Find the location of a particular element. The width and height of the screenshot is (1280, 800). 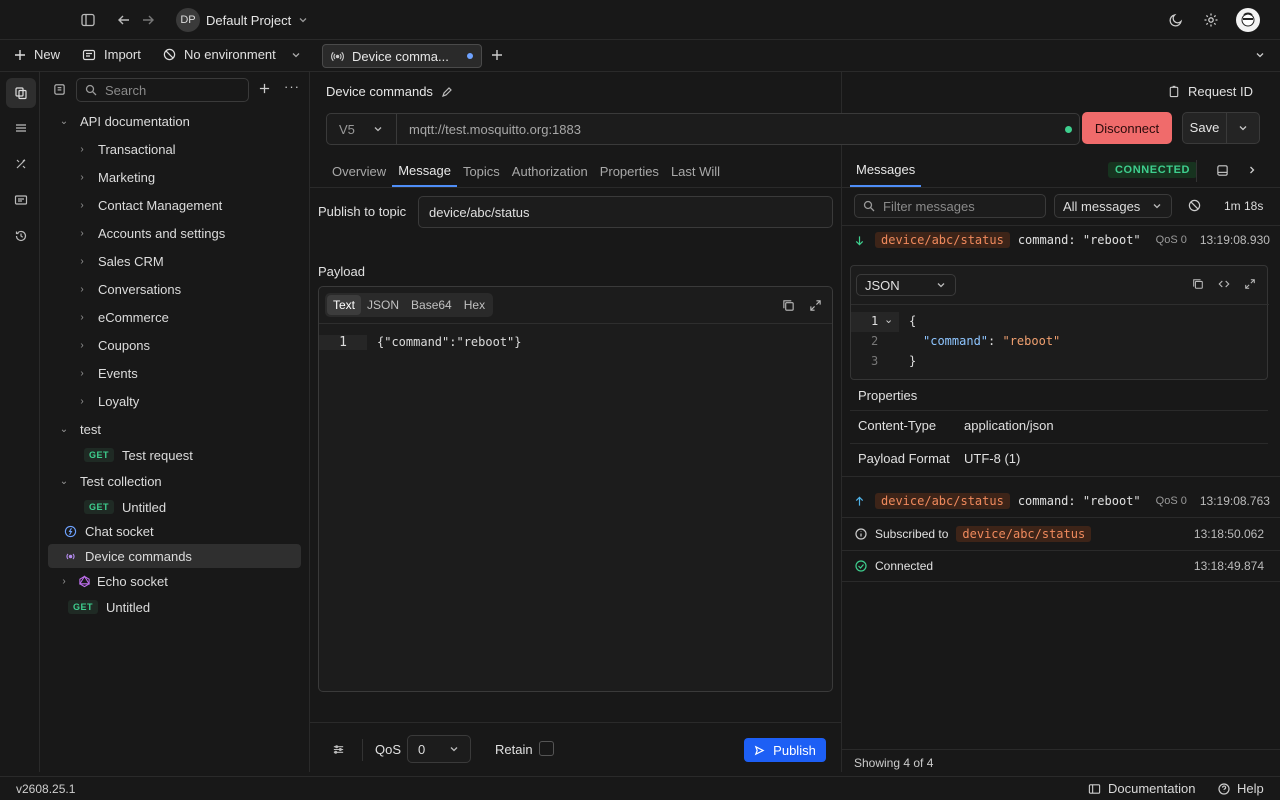

monitor-icon is located at coordinates (21, 200).